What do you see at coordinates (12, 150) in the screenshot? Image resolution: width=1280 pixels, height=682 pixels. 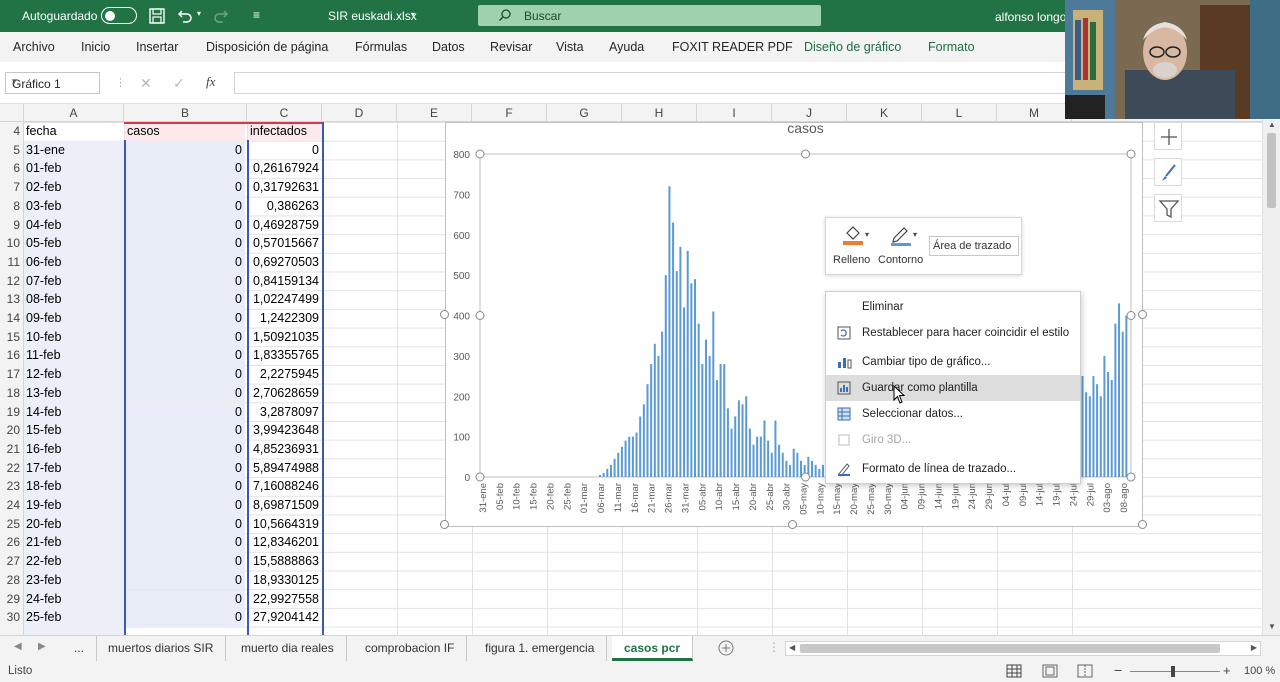 I see `row-header: 5` at bounding box center [12, 150].